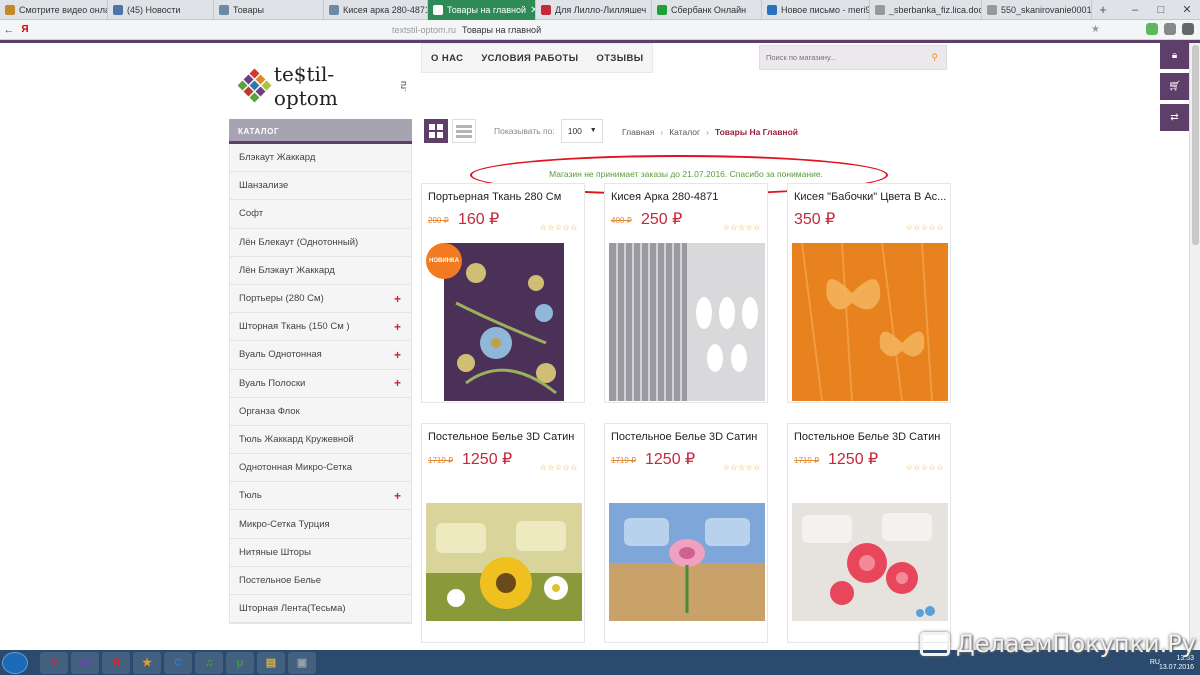 The width and height of the screenshot is (1200, 675). Describe the element at coordinates (15, 662) in the screenshot. I see `start-button` at that location.